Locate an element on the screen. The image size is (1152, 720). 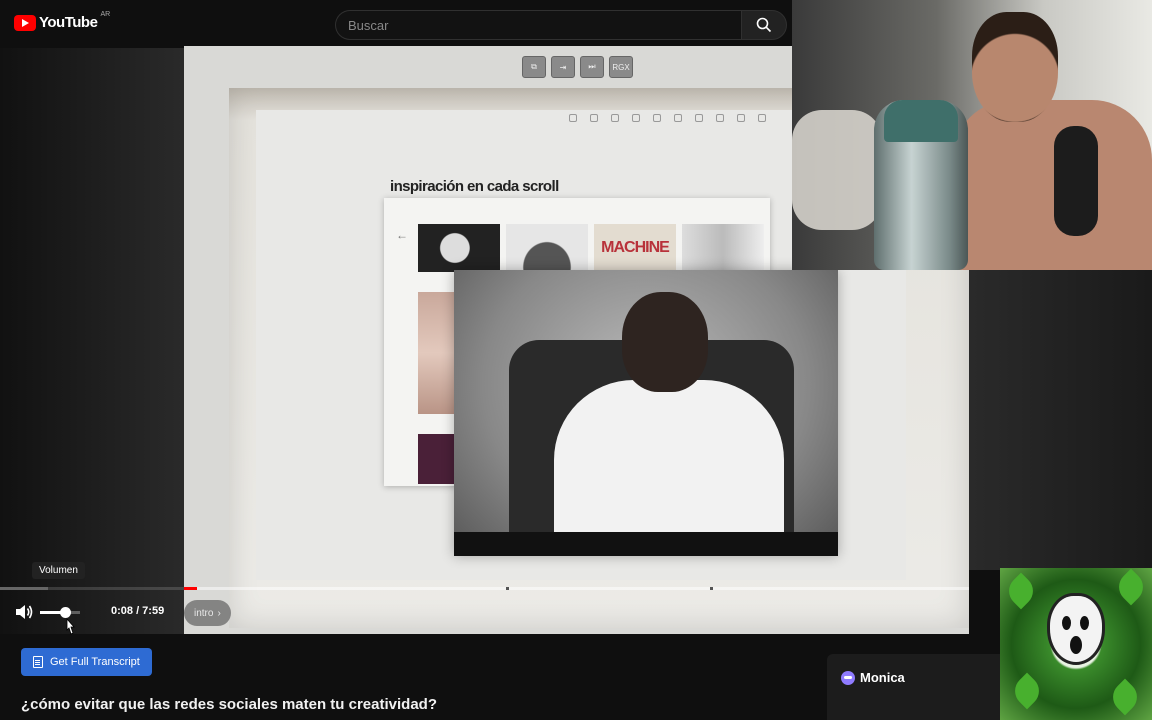
search-button is located at coordinates (764, 25).